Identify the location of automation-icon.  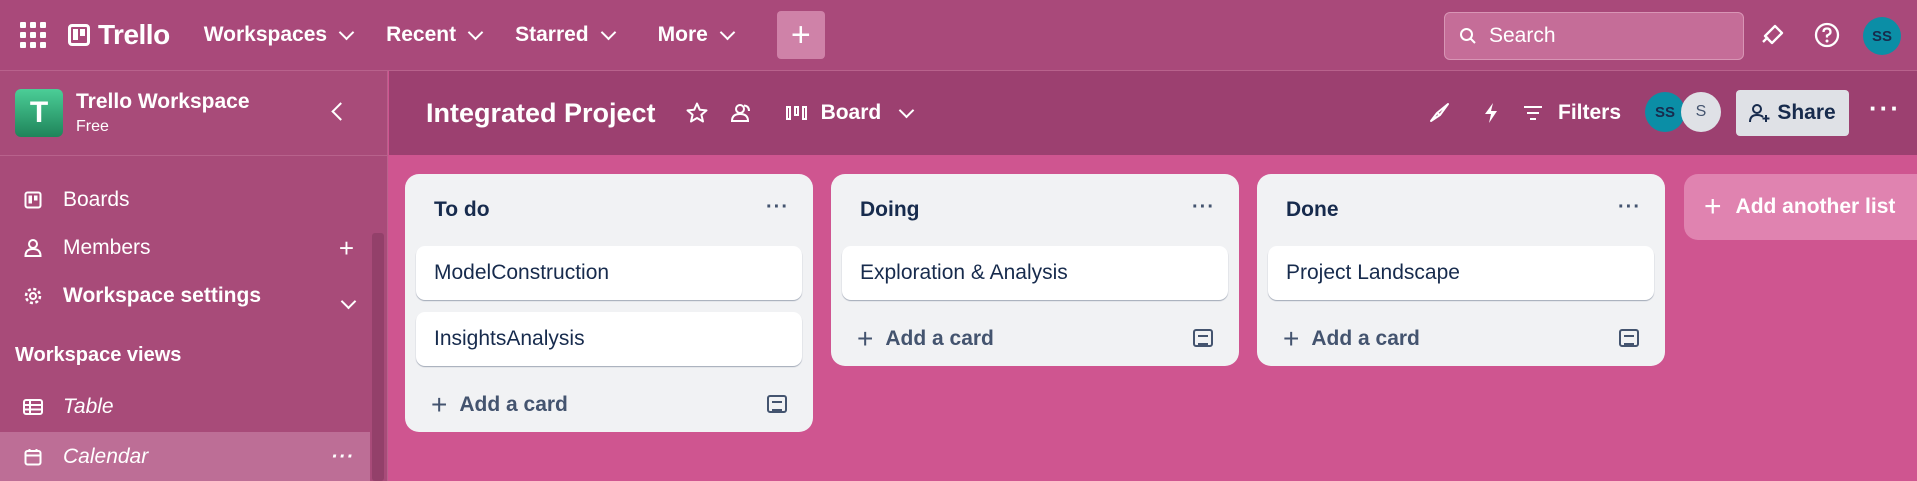
(1491, 113).